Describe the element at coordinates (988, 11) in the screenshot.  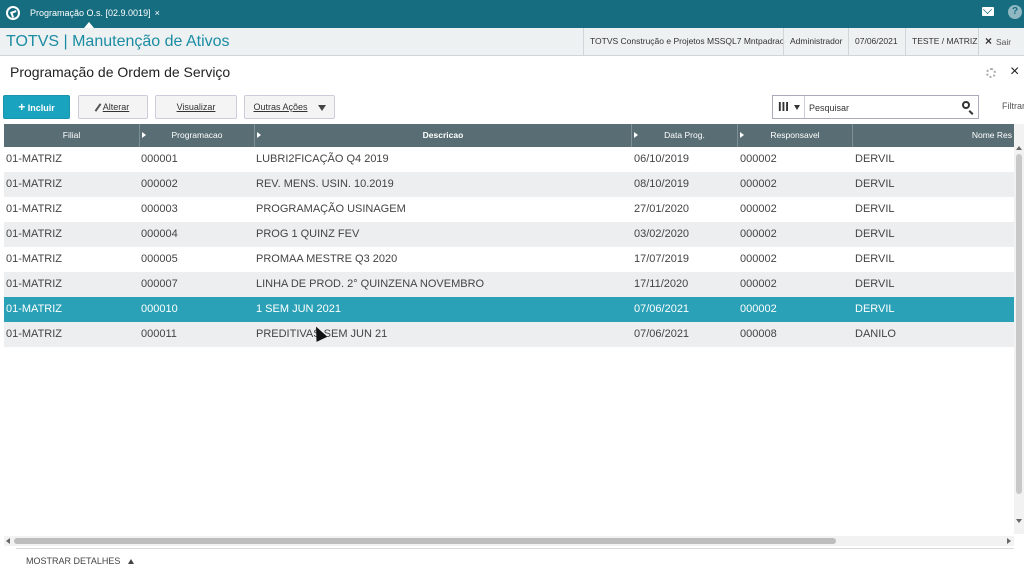
I see `mail-icon` at that location.